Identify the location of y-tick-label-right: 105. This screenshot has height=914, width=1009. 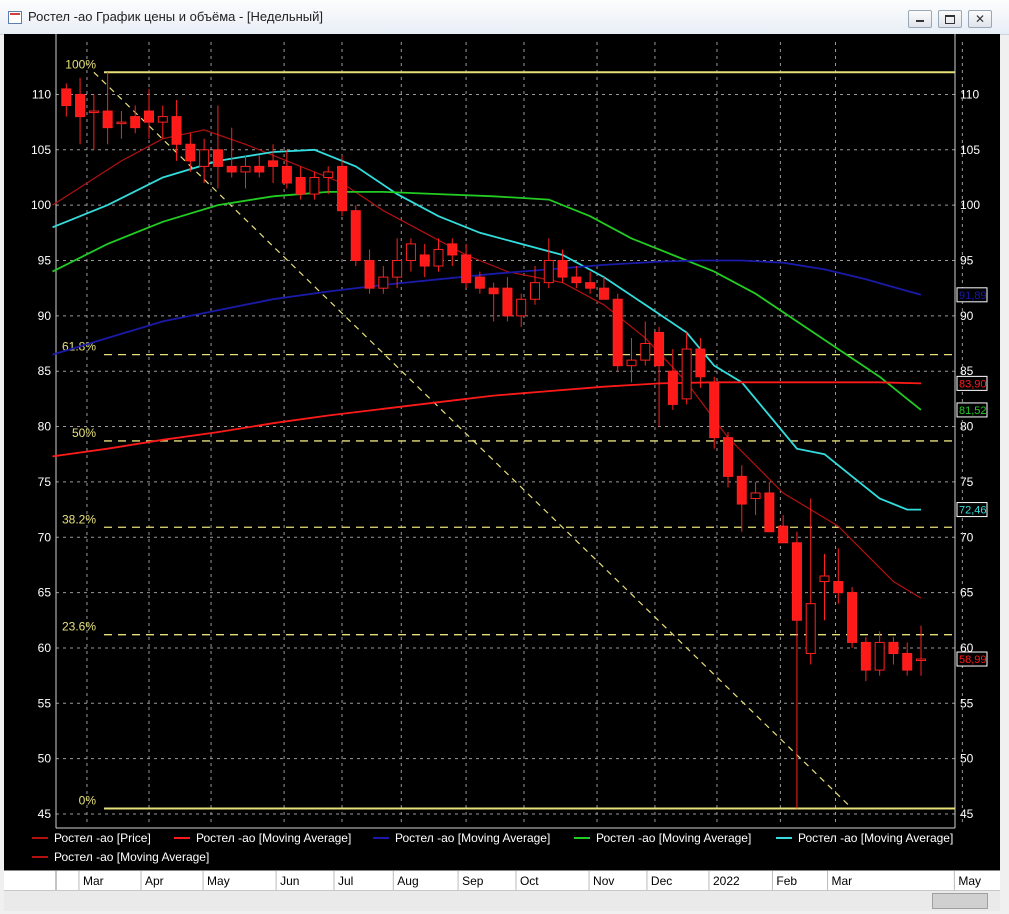
(970, 150).